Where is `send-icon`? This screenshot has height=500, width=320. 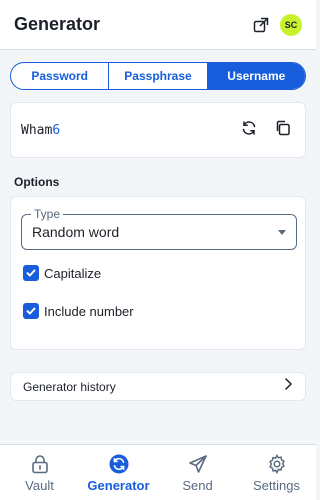 send-icon is located at coordinates (198, 464).